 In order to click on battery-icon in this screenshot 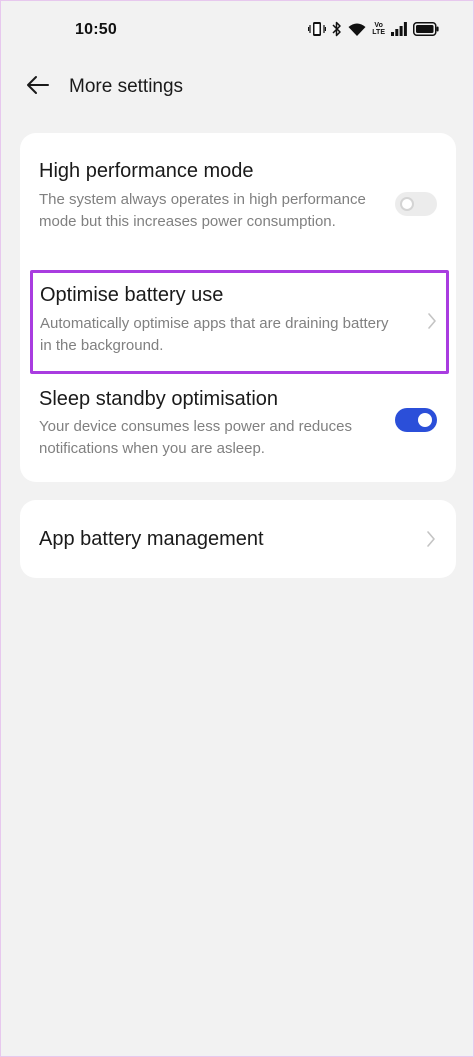, I will do `click(426, 29)`.